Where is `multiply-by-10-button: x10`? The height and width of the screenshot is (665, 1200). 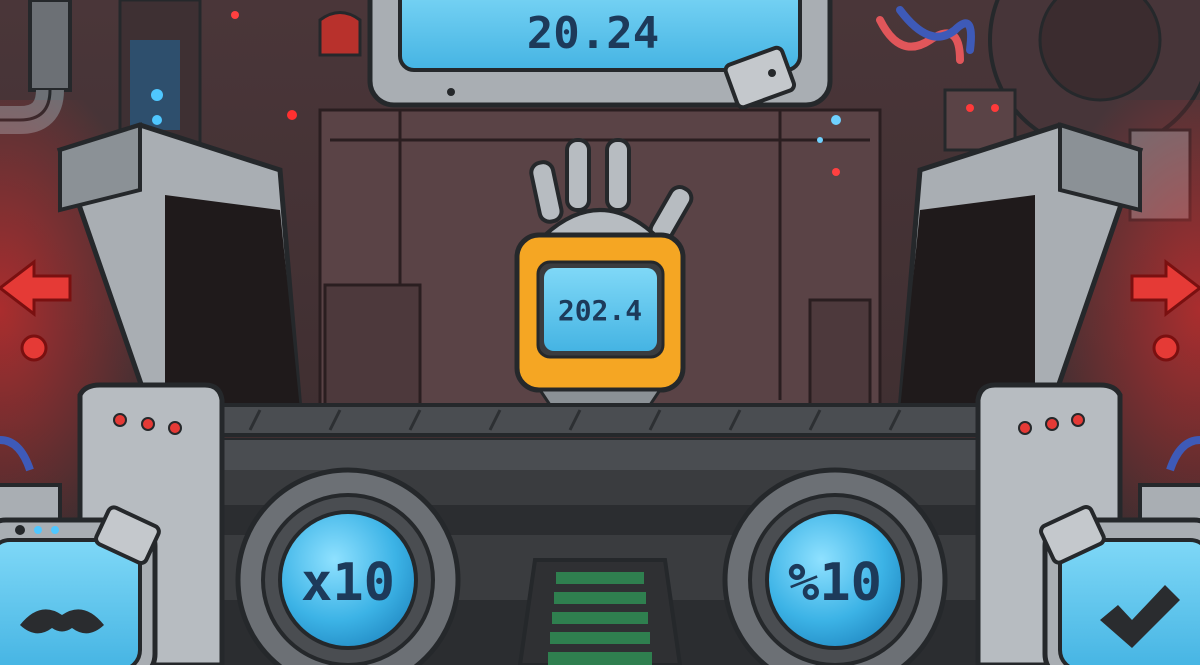 multiply-by-10-button: x10 is located at coordinates (348, 566).